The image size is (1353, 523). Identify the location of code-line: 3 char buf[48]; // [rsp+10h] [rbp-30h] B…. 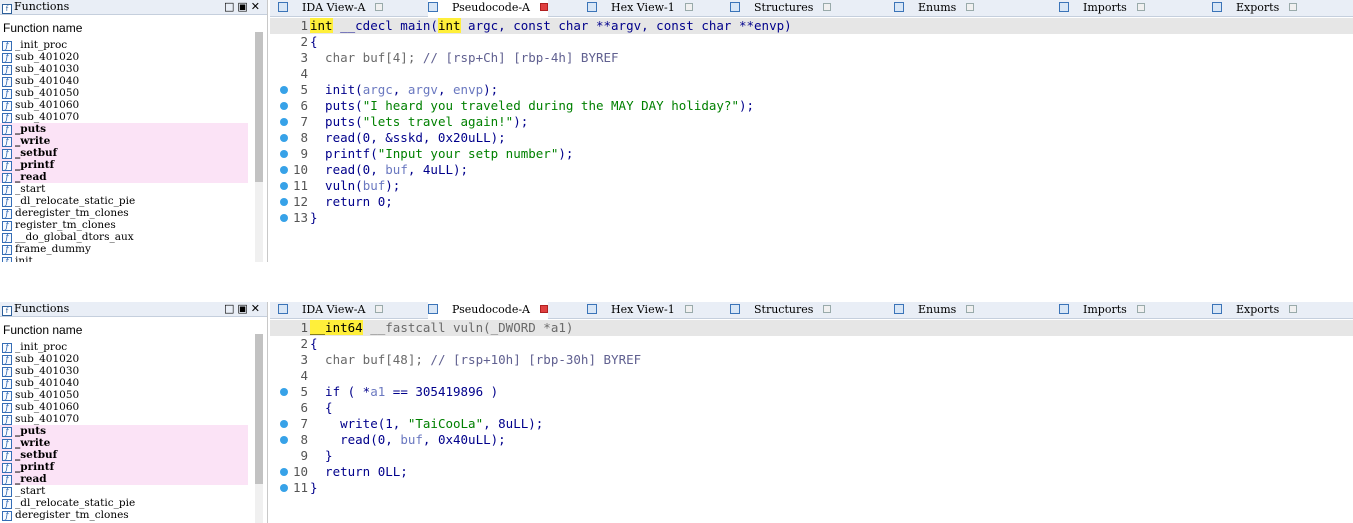
(811, 360).